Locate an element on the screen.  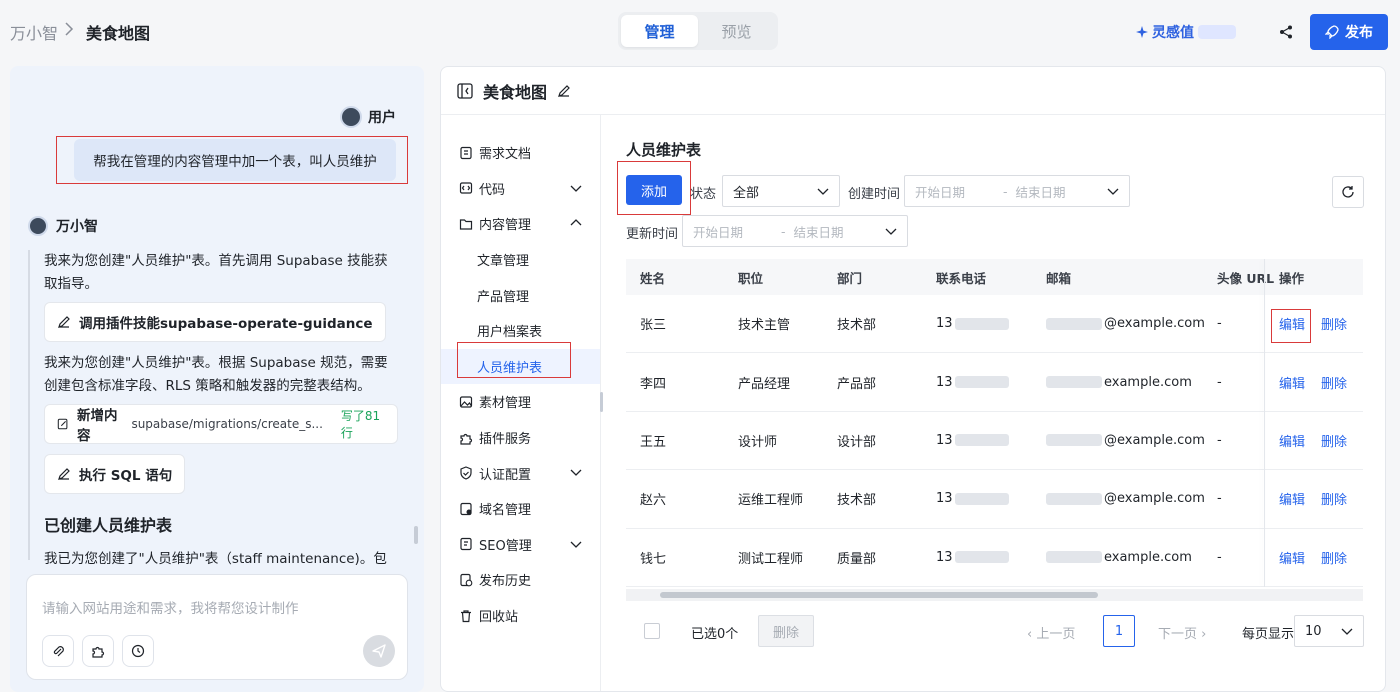
batch-delete-button: 删除 is located at coordinates (786, 631).